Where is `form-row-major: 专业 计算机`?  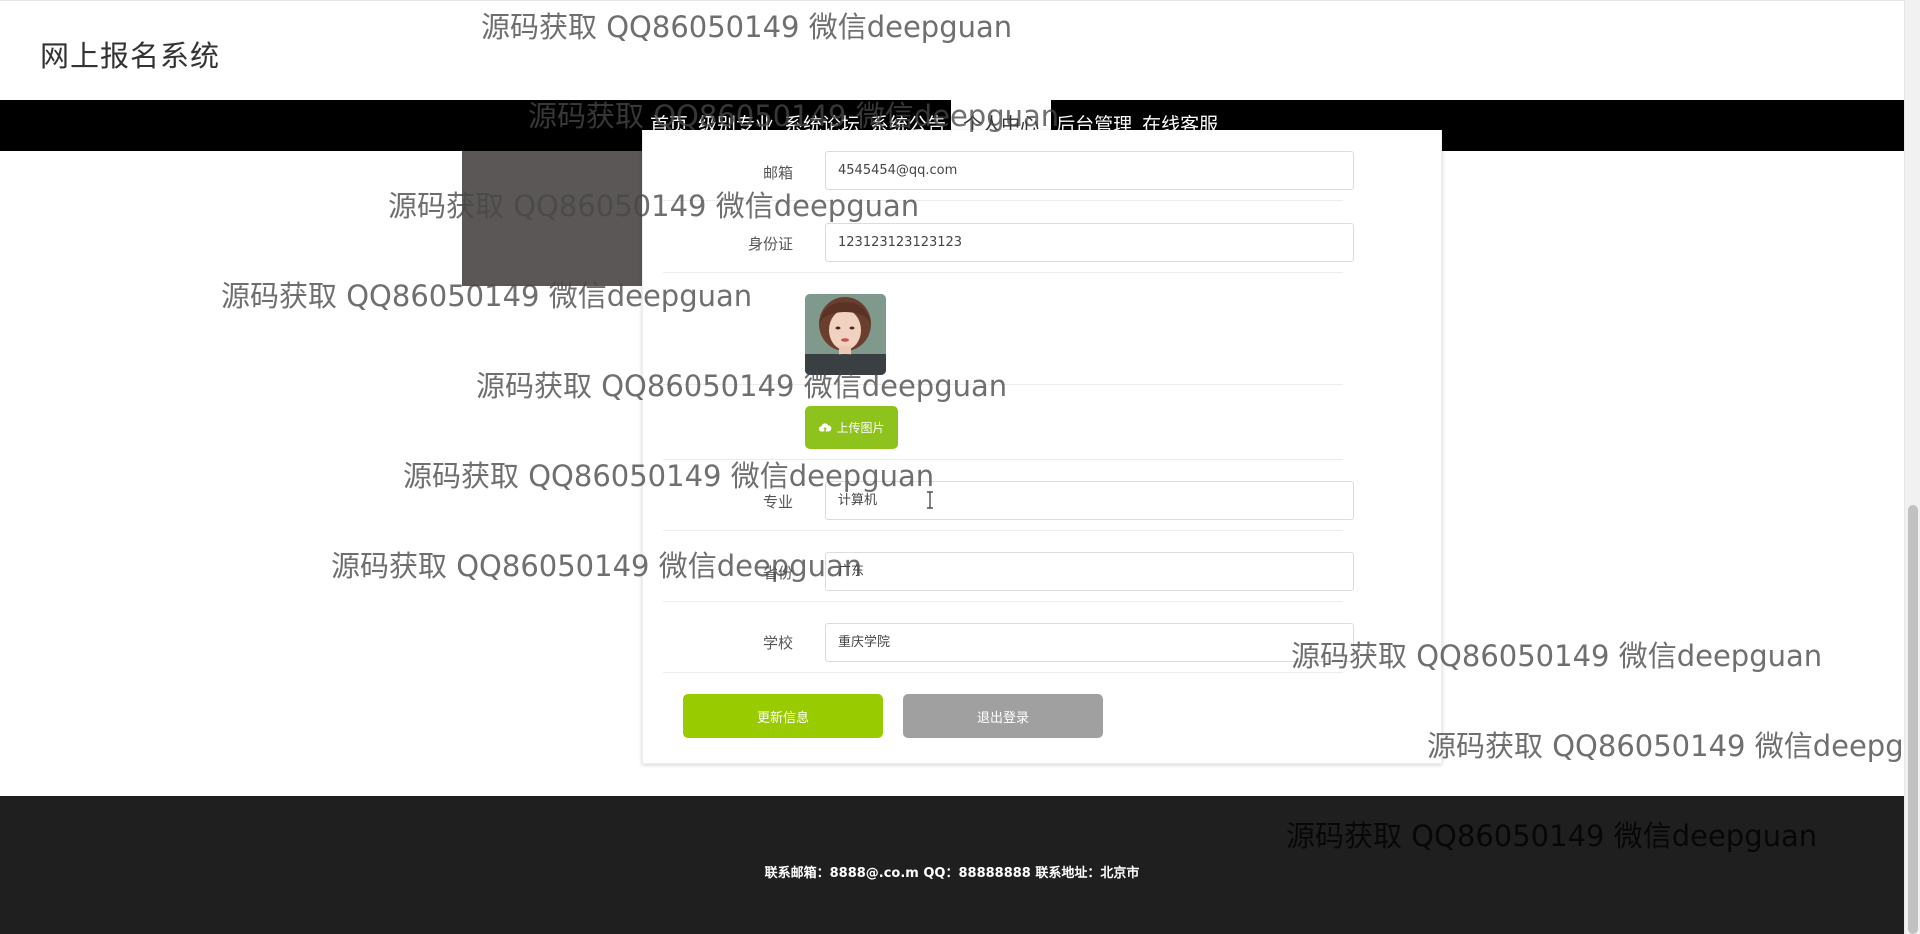 form-row-major: 专业 计算机 is located at coordinates (1008, 495).